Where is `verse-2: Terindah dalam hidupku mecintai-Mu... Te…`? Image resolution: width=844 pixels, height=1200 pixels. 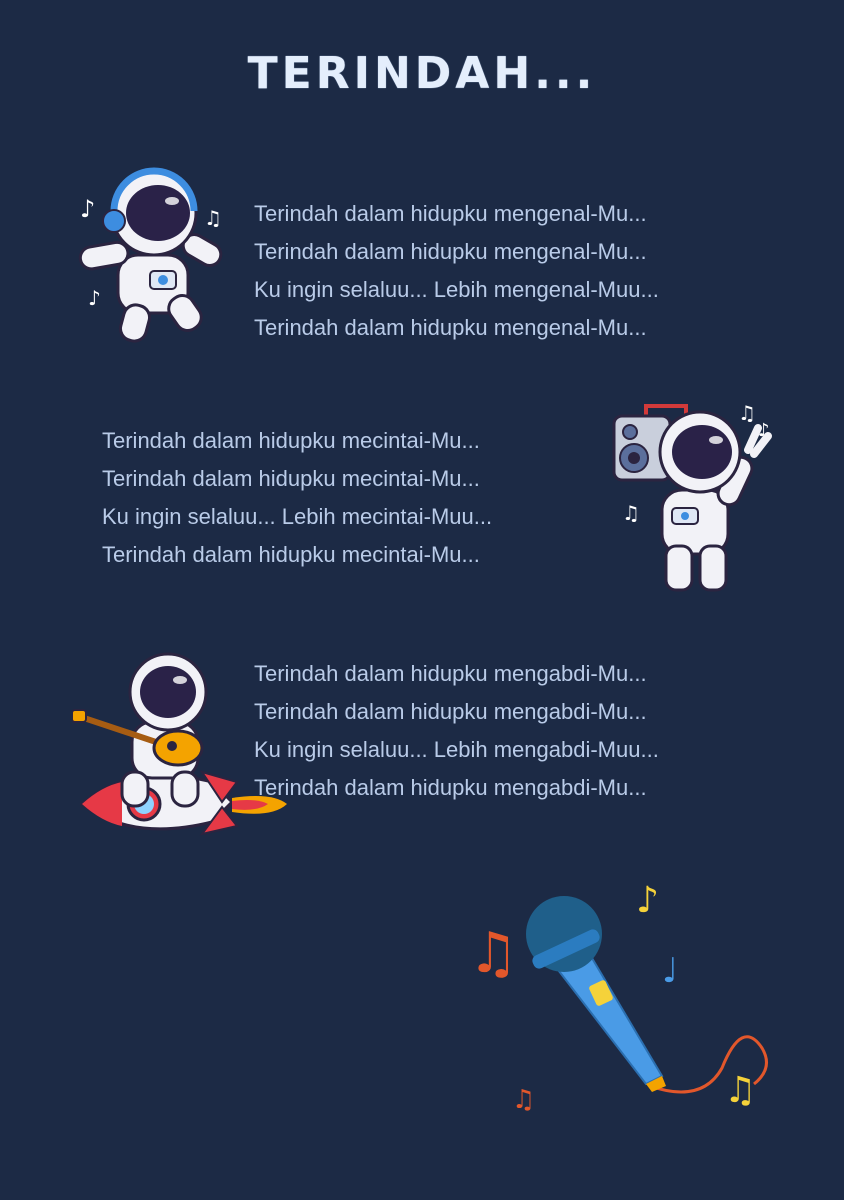 verse-2: Terindah dalam hidupku mecintai-Mu... Te… is located at coordinates (297, 498).